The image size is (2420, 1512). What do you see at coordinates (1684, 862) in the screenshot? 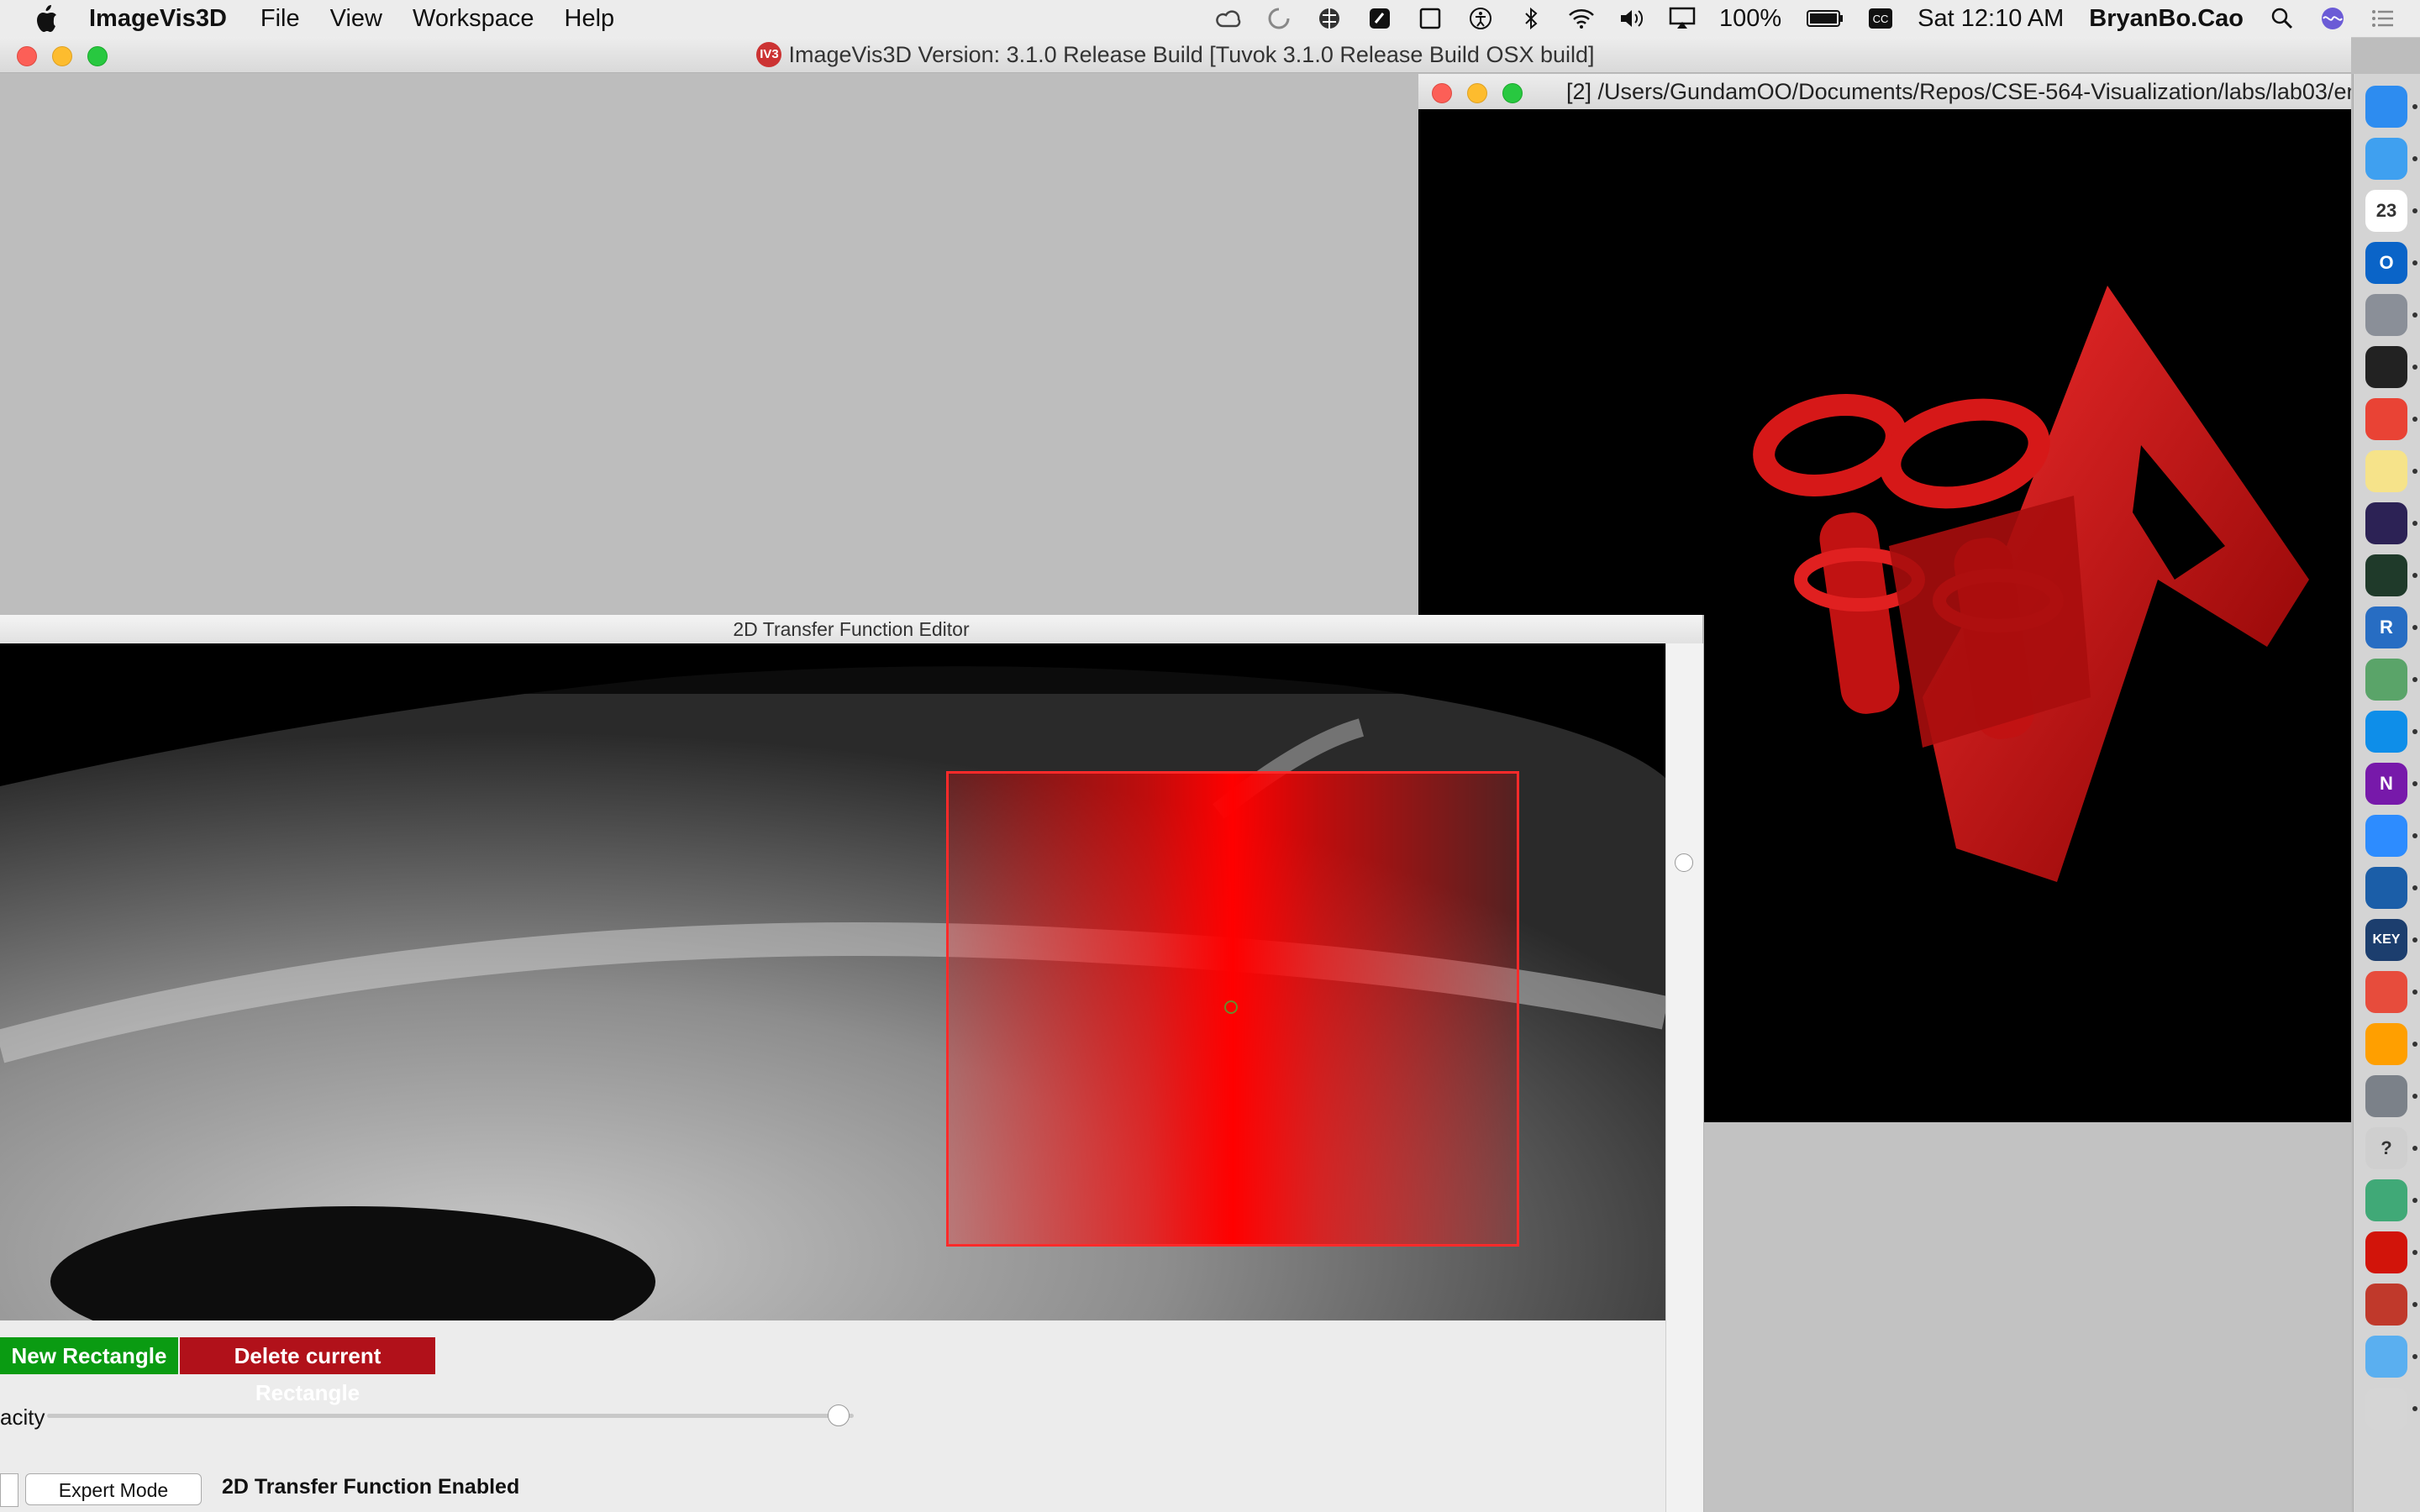
I see `scroll-knob` at bounding box center [1684, 862].